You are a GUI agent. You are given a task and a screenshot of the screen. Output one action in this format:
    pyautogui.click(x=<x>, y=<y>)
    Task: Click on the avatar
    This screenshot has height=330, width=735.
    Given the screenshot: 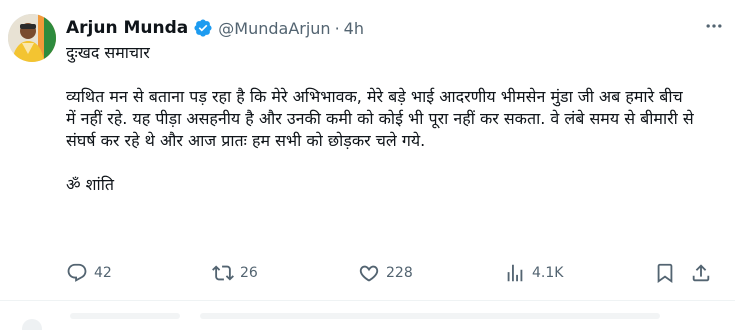 What is the action you would take?
    pyautogui.click(x=32, y=38)
    